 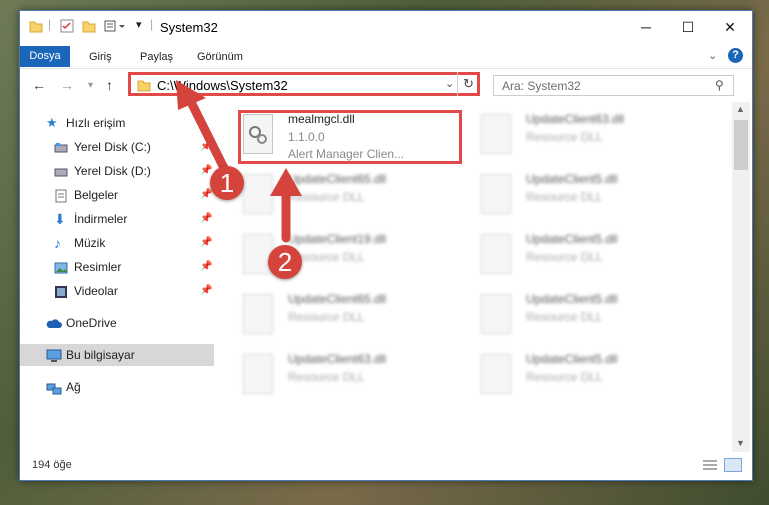 I want to click on annotation-arrows, so click(x=239, y=161).